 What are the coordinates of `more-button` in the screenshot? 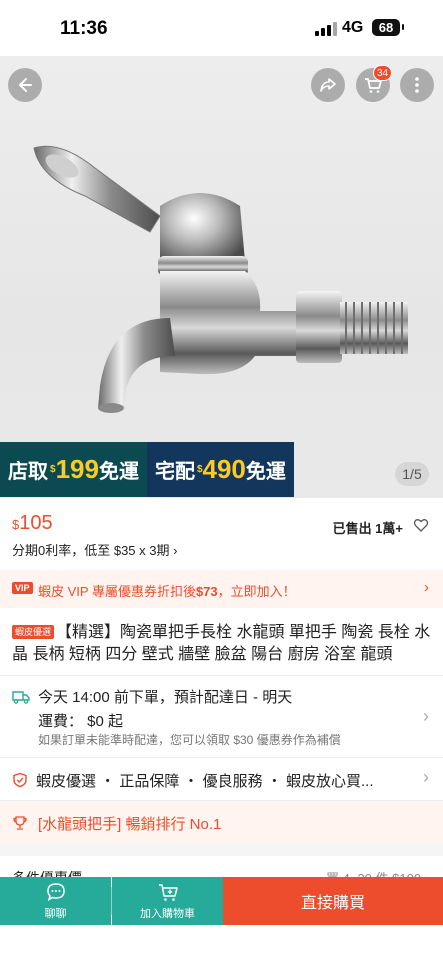 It's located at (417, 85).